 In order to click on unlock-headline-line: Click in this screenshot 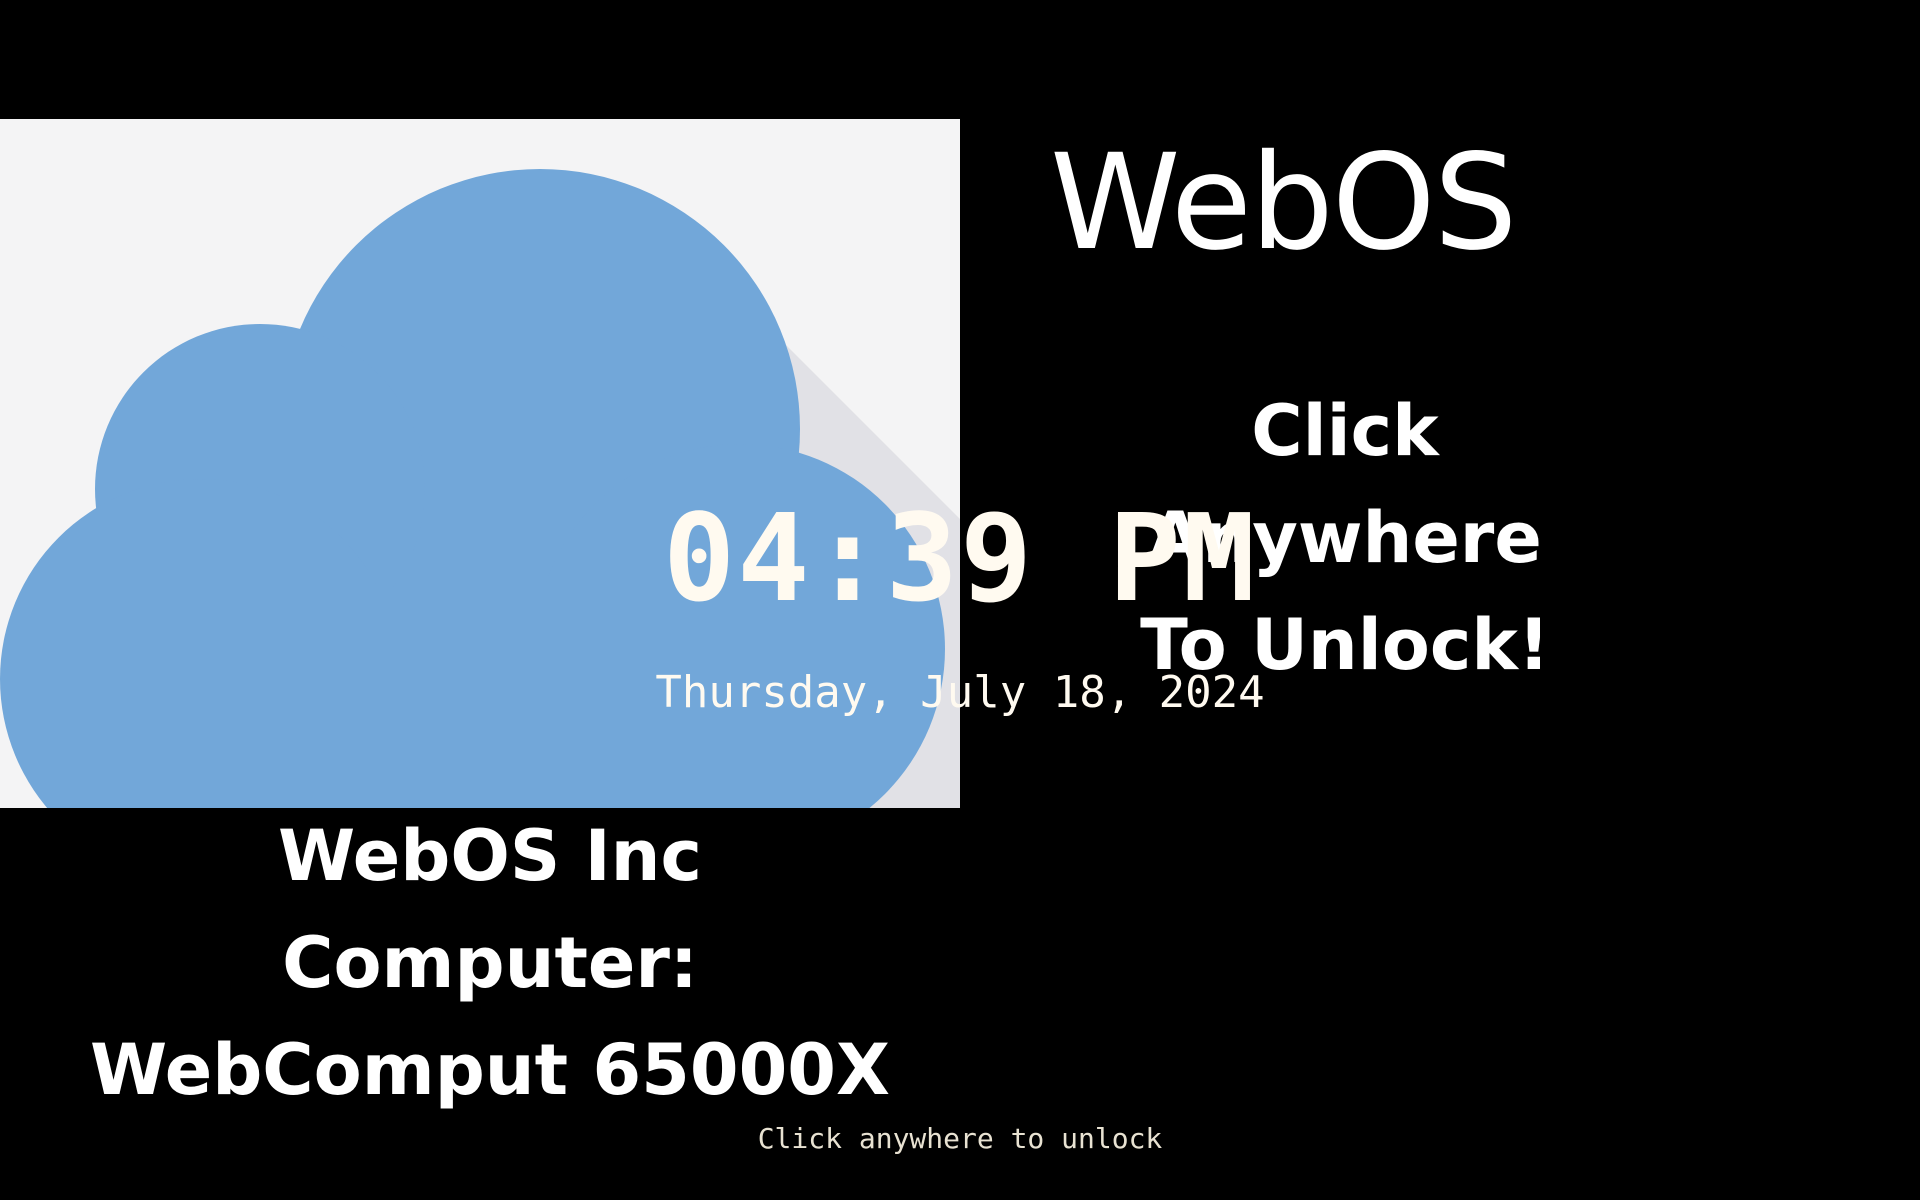, I will do `click(1345, 431)`.